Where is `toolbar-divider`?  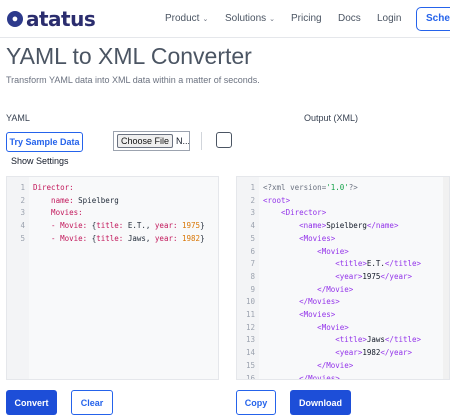
toolbar-divider is located at coordinates (201, 141).